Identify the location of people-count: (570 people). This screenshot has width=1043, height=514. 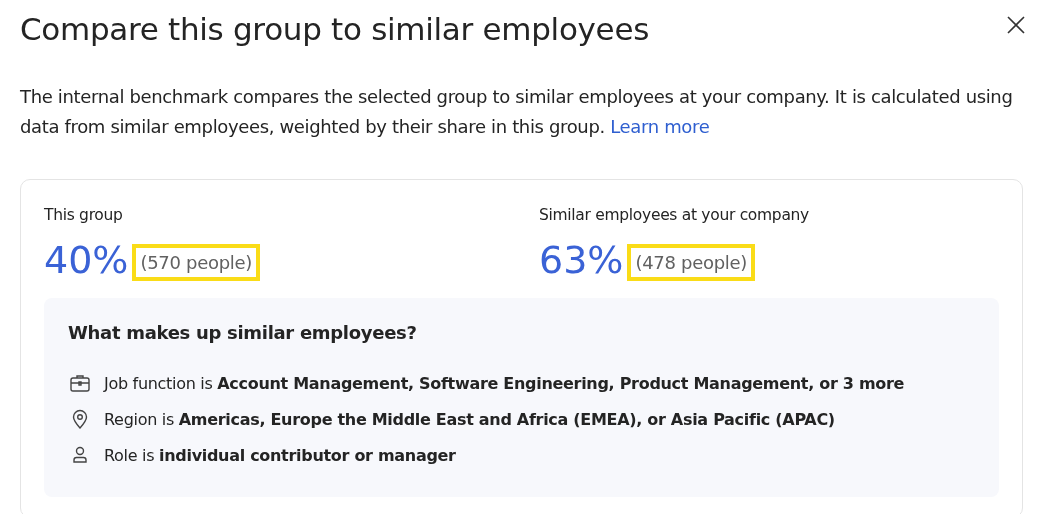
(196, 262).